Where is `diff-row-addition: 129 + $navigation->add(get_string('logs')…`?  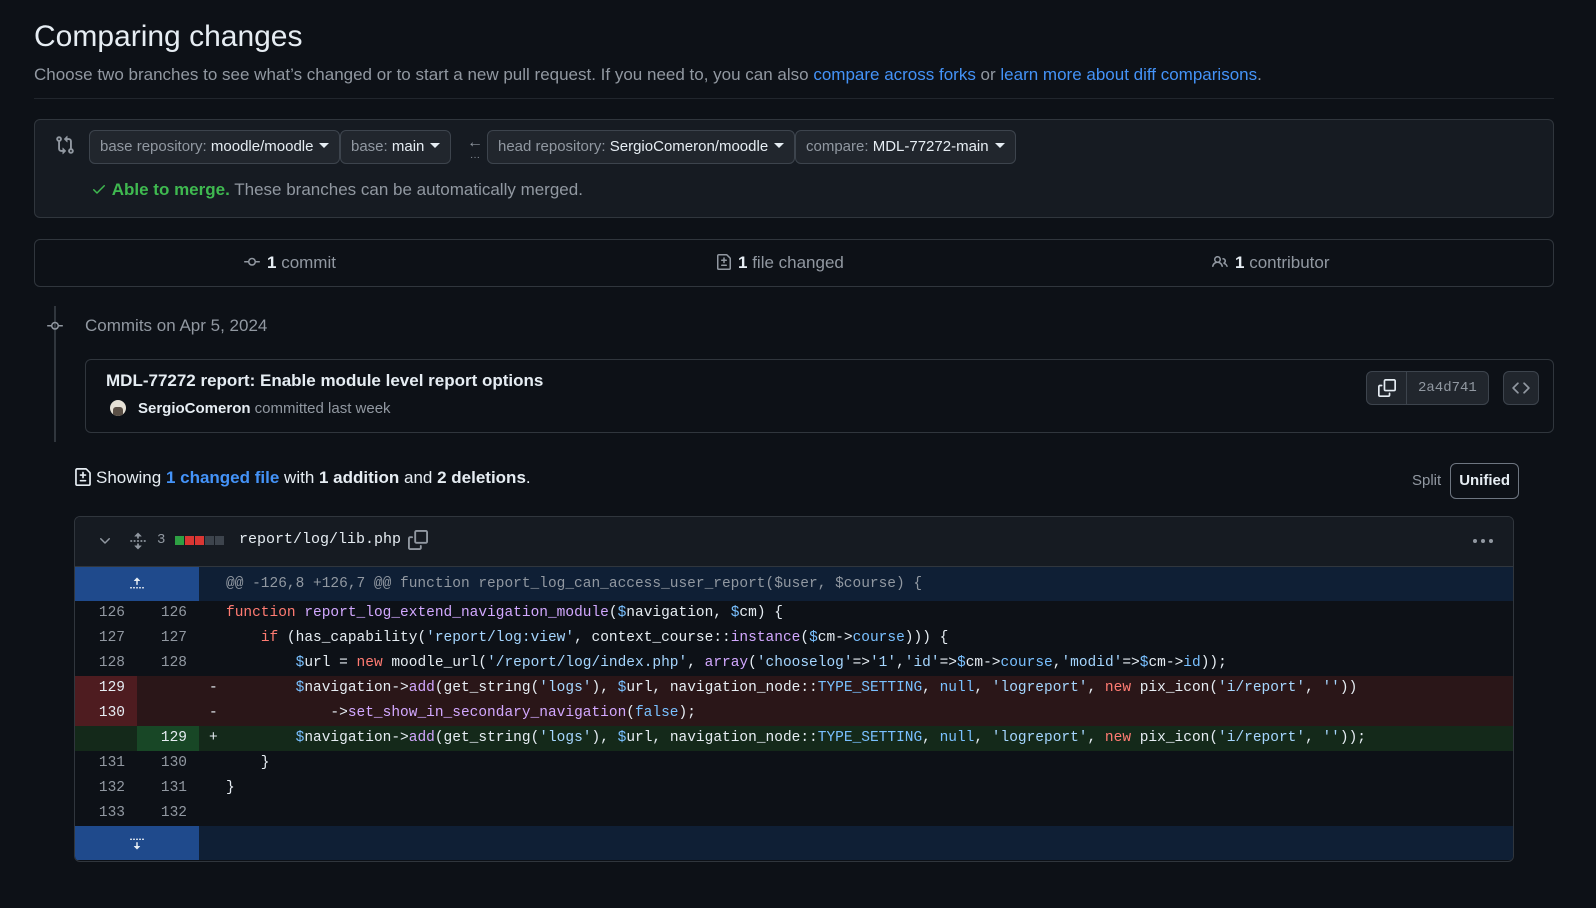 diff-row-addition: 129 + $navigation->add(get_string('logs')… is located at coordinates (794, 738).